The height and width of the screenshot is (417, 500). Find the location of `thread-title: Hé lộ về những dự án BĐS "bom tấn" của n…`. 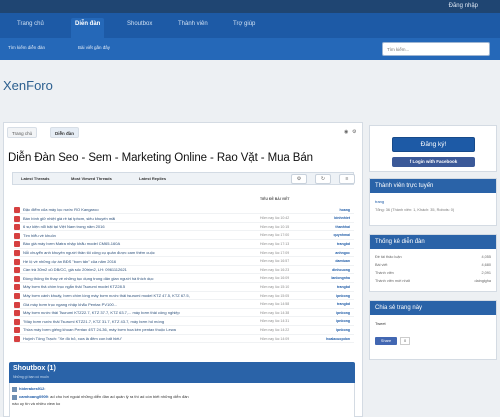

thread-title: Hé lộ về những dự án BĐS "bom tấn" của n… is located at coordinates (130, 261).